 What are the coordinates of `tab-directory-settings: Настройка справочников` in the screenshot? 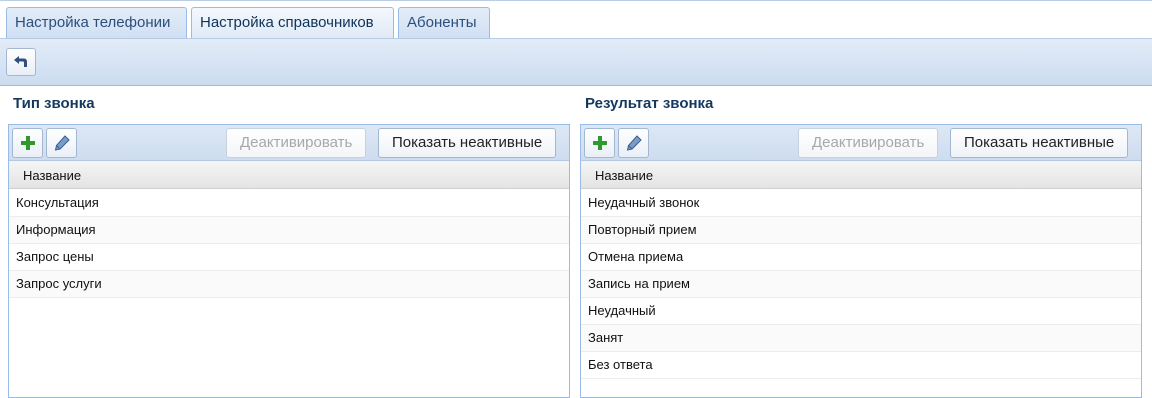 It's located at (292, 23).